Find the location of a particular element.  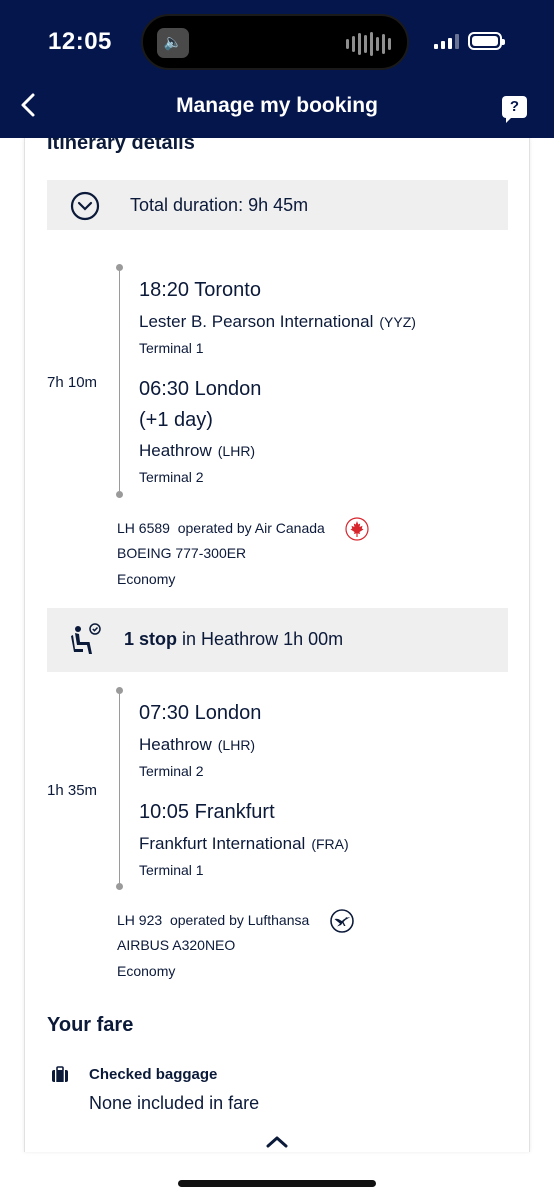

stopover-bar: 1 stop in Heathrow 1h 00m is located at coordinates (277, 640).